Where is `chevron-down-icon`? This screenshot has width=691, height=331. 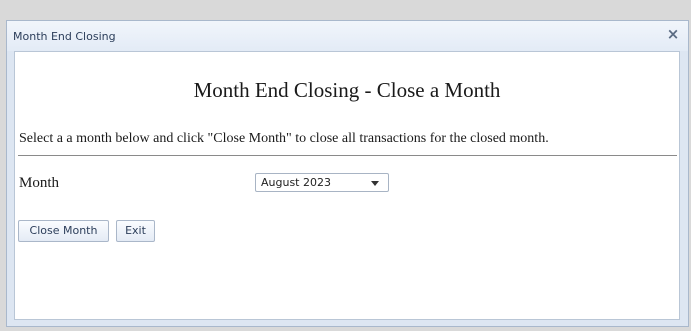
chevron-down-icon is located at coordinates (375, 183).